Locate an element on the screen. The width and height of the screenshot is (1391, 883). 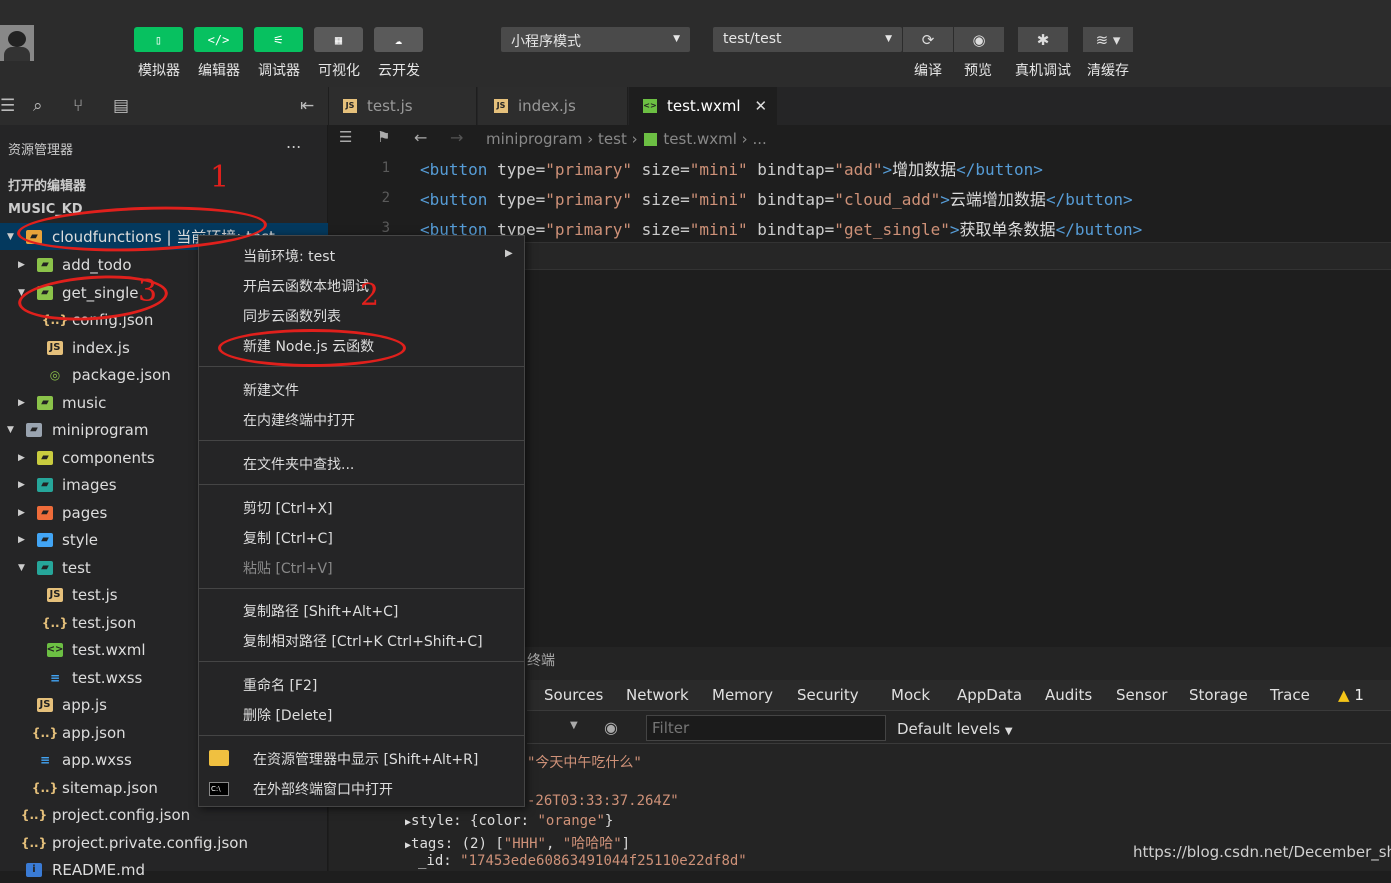
devtools-tab: Mock is located at coordinates (910, 695).